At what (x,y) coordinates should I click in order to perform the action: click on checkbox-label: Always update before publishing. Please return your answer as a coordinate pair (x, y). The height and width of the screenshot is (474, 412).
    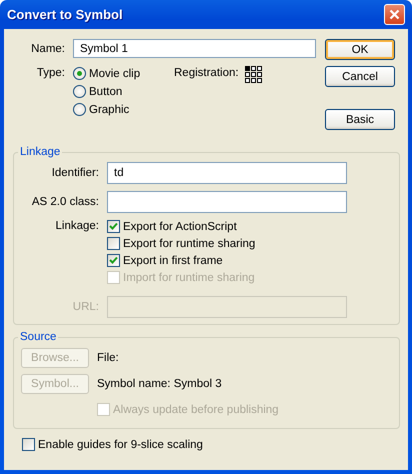
    Looking at the image, I should click on (196, 410).